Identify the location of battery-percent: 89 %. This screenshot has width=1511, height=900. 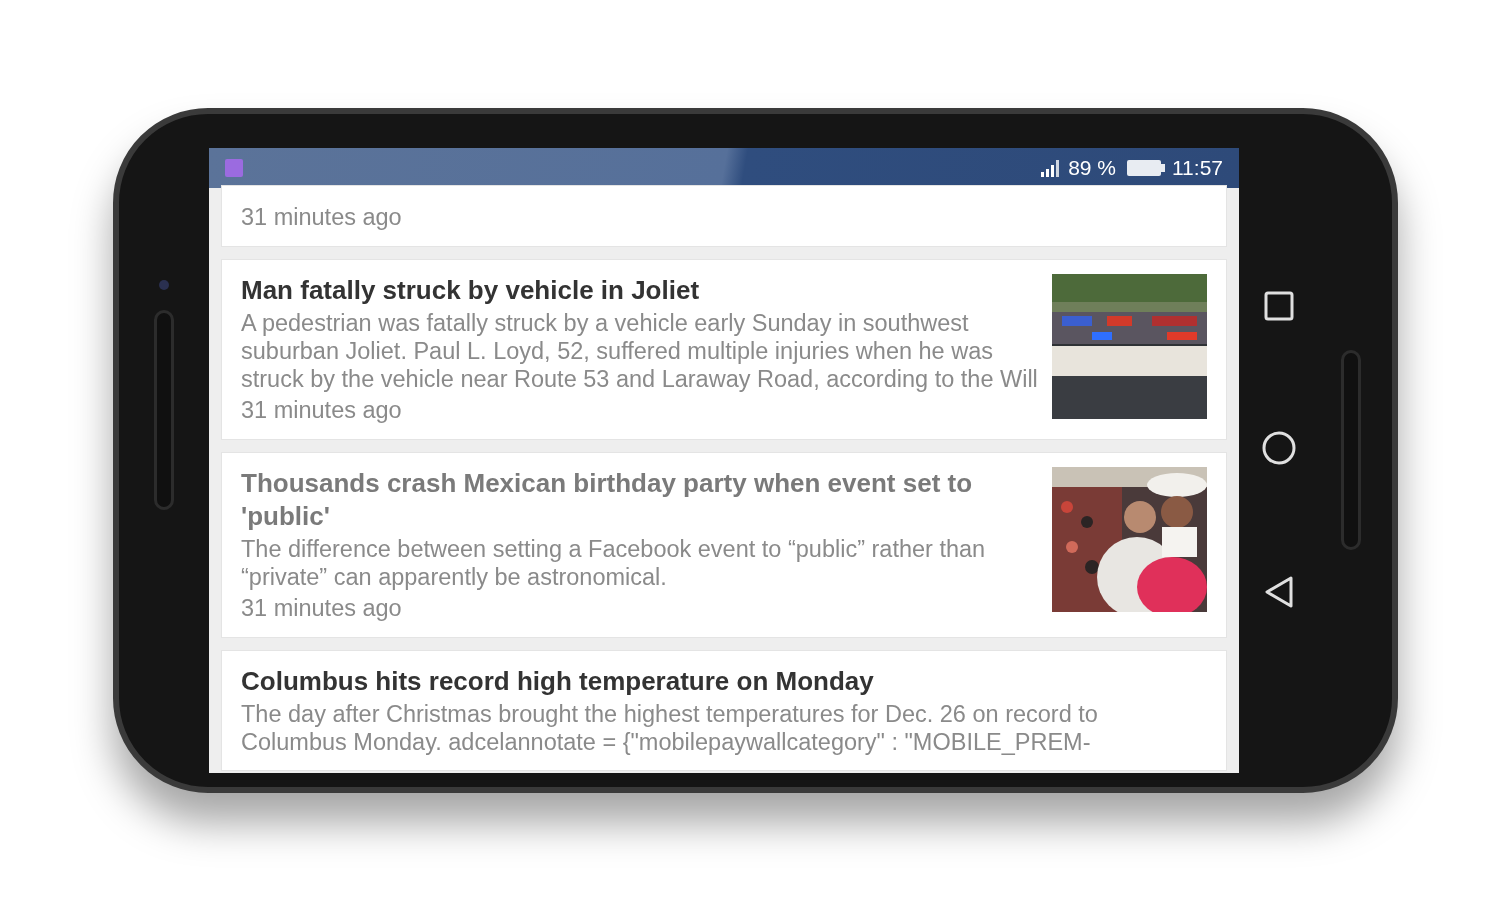
(1092, 167).